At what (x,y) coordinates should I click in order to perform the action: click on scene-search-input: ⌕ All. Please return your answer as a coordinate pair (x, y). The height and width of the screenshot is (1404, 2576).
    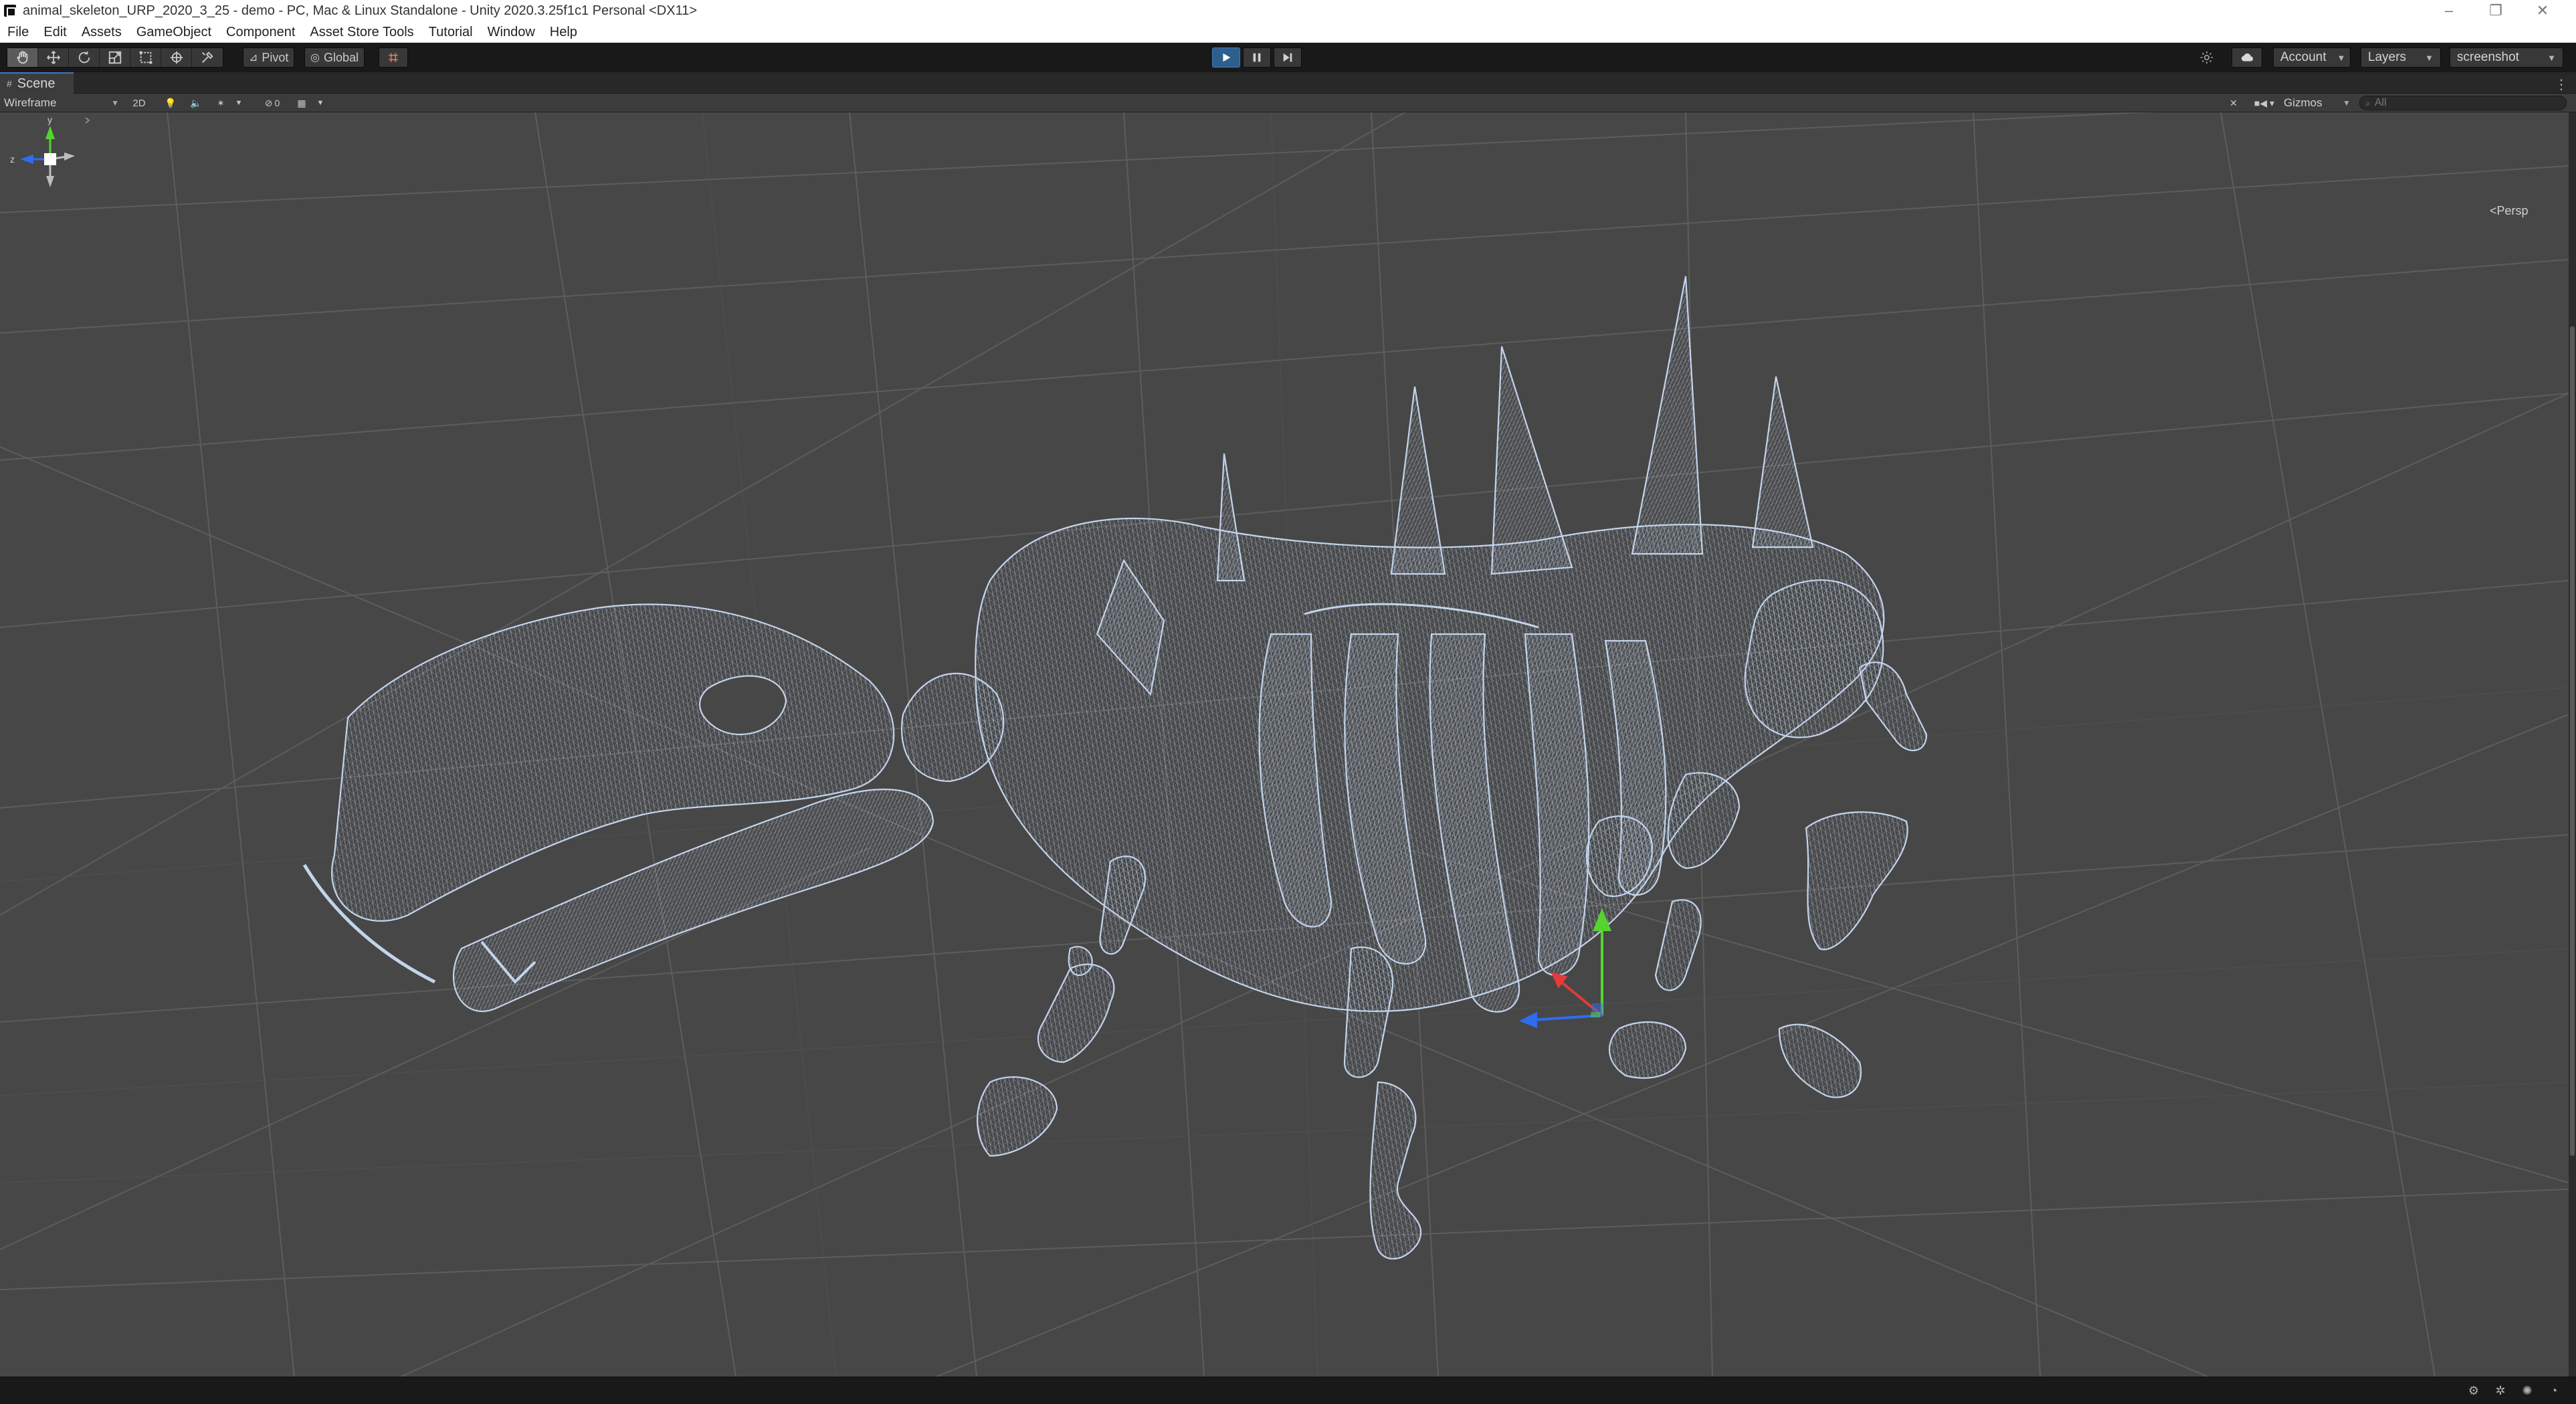
    Looking at the image, I should click on (2463, 103).